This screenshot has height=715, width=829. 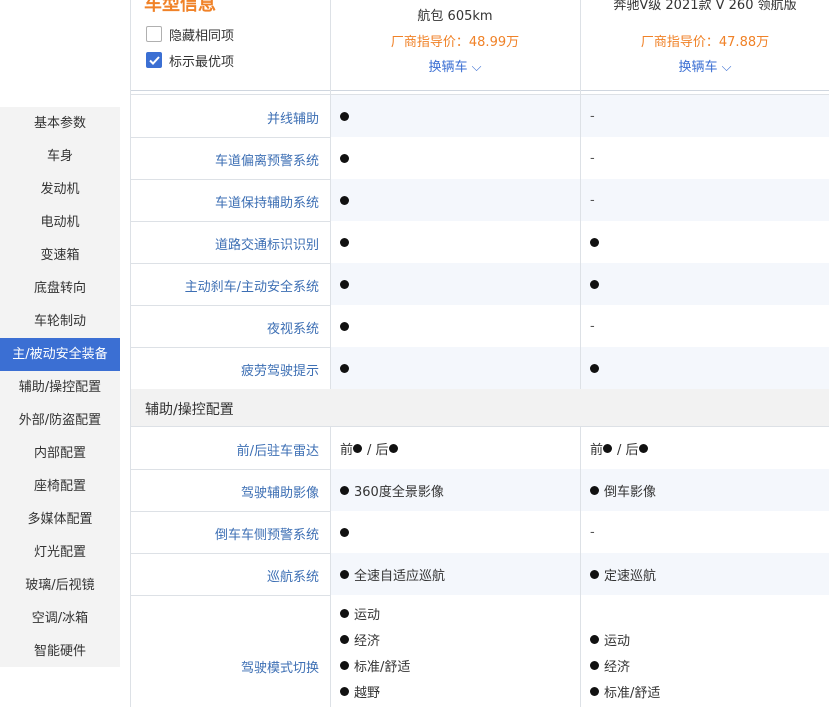 I want to click on cell-car-2: 标准/舒适, so click(x=625, y=691).